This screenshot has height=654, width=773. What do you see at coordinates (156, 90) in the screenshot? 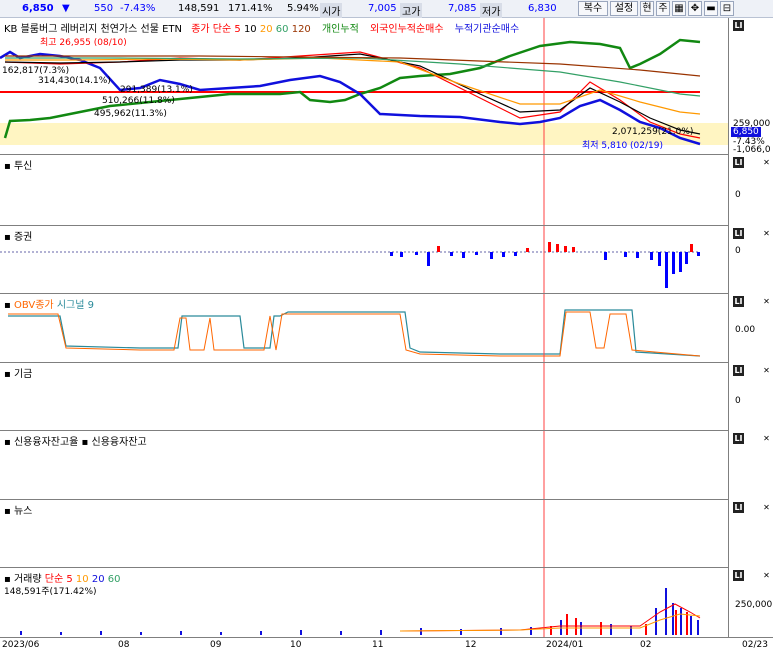
I see `profile-label-c: 291,389(13.1%)` at bounding box center [156, 90].